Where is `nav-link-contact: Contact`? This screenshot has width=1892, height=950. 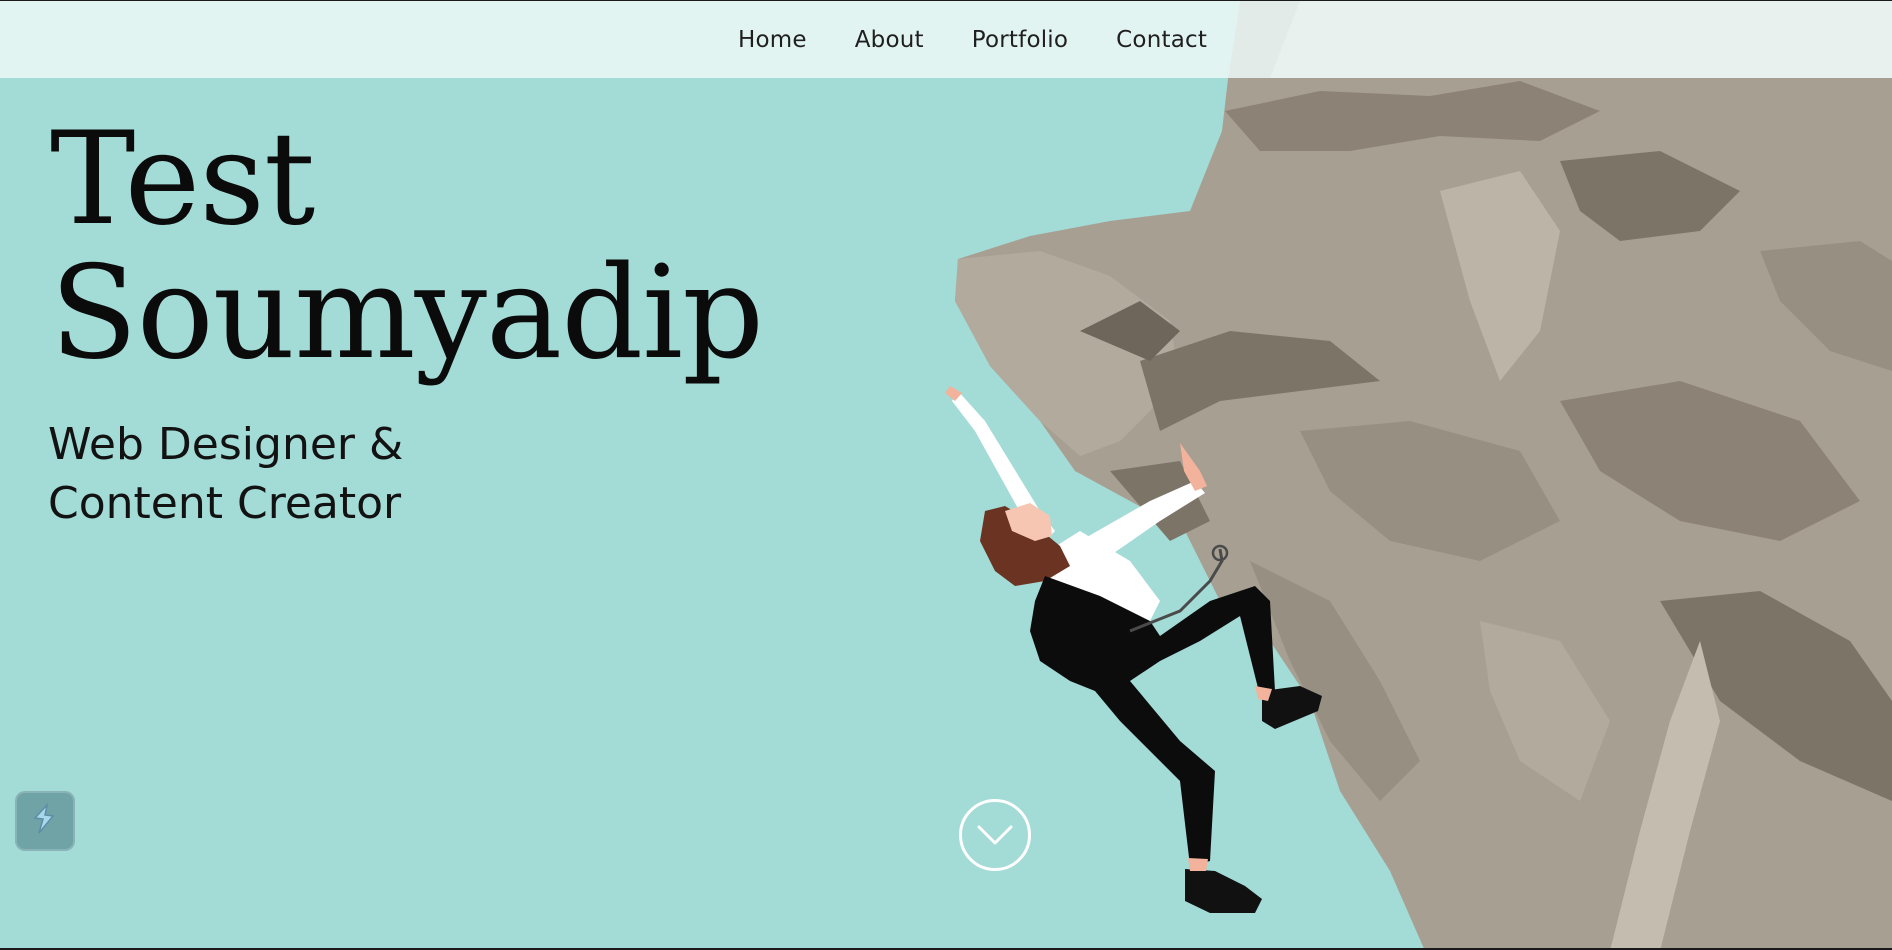 nav-link-contact: Contact is located at coordinates (1161, 40).